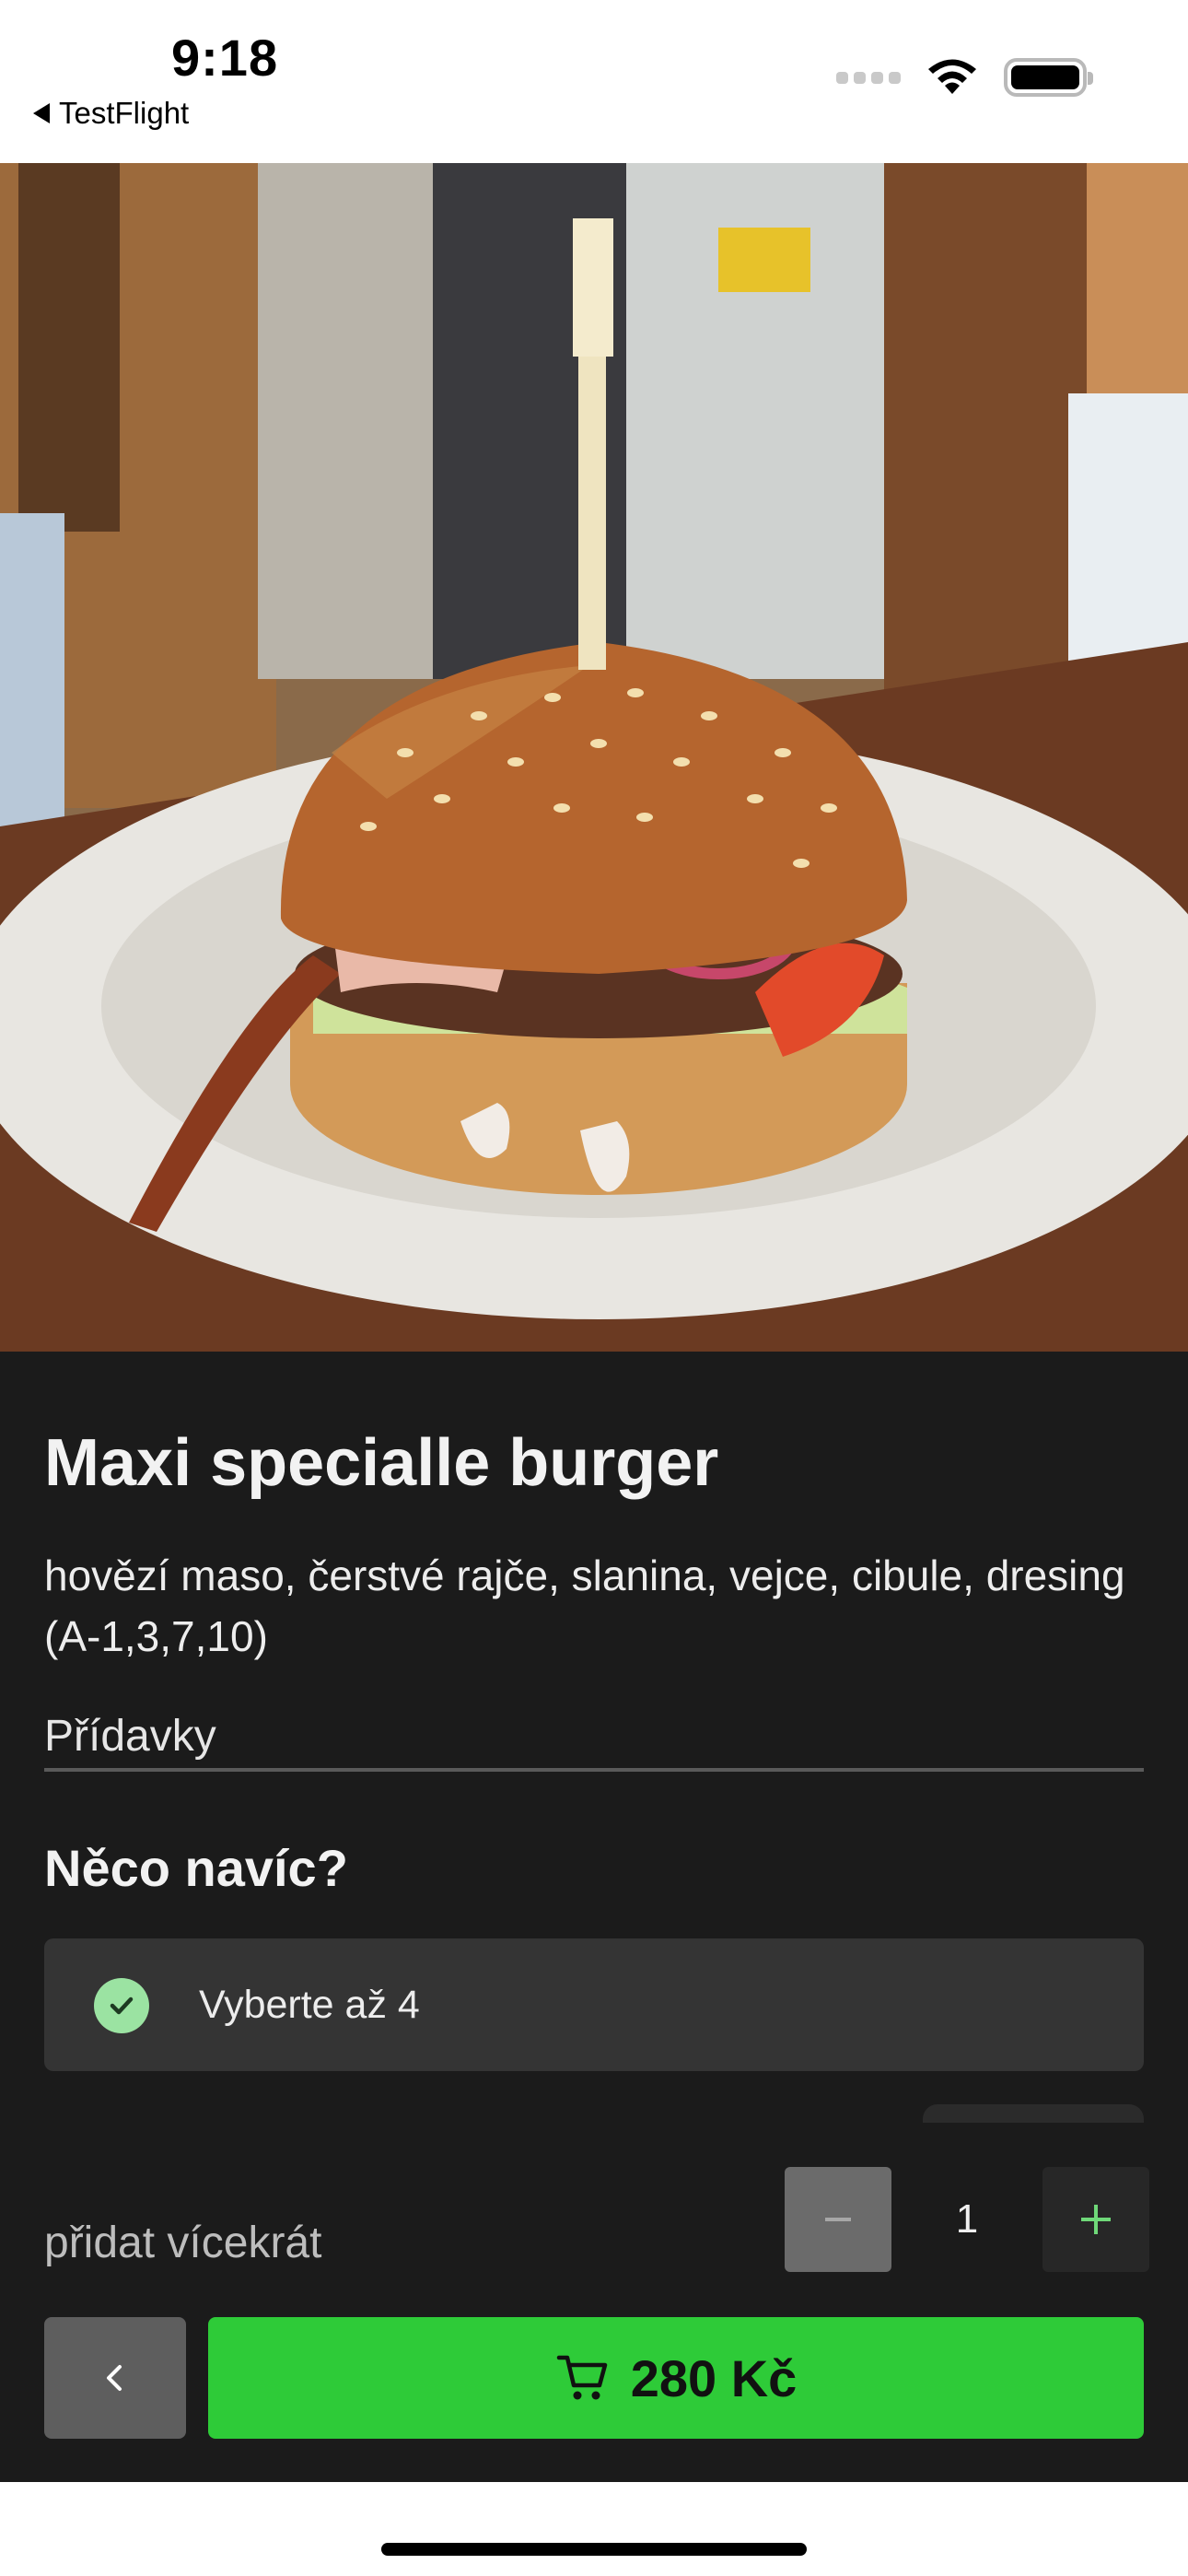 The width and height of the screenshot is (1188, 2576). I want to click on status-icons, so click(964, 77).